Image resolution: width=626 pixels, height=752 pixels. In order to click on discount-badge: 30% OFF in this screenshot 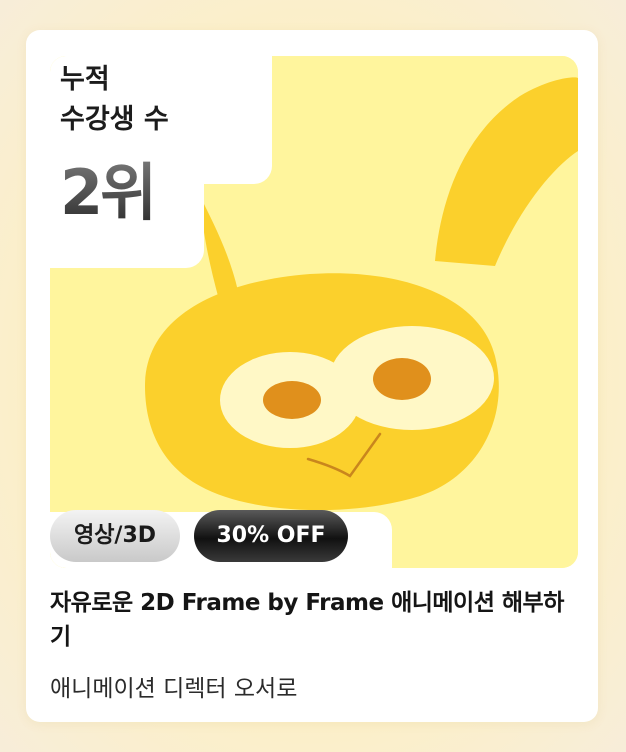, I will do `click(271, 536)`.